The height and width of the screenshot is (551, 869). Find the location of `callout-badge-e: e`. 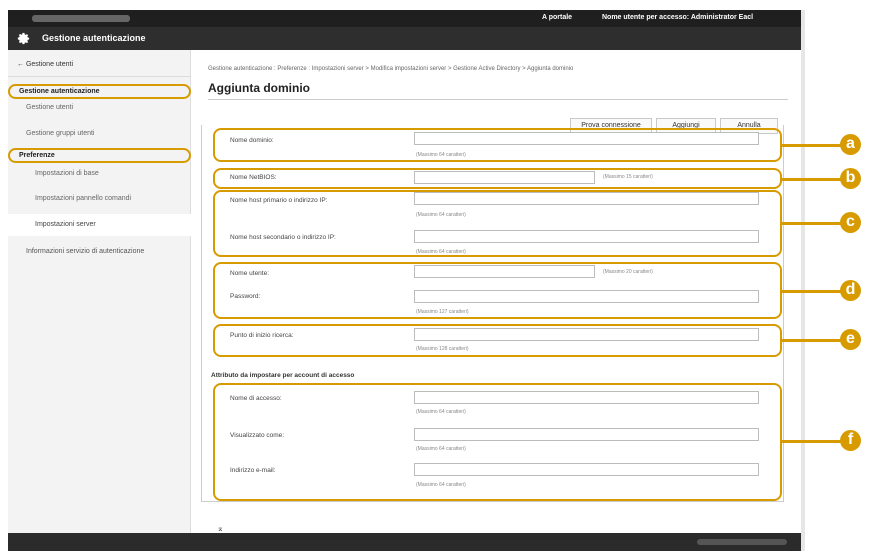

callout-badge-e: e is located at coordinates (850, 339).